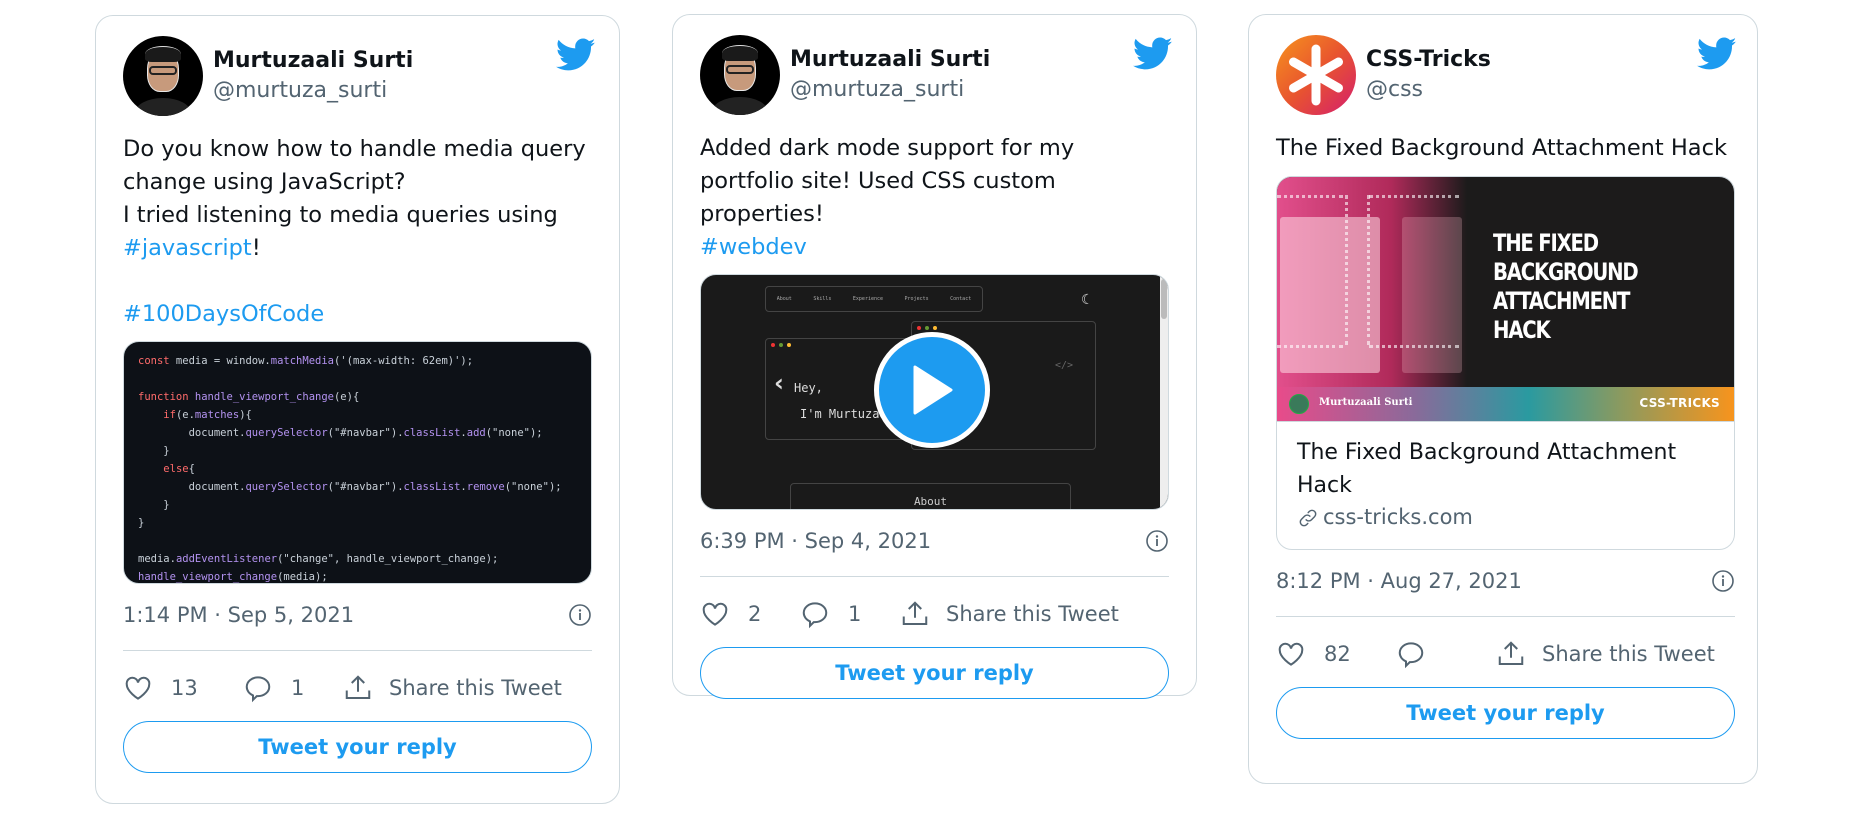  What do you see at coordinates (358, 687) in the screenshot?
I see `share-upload-icon` at bounding box center [358, 687].